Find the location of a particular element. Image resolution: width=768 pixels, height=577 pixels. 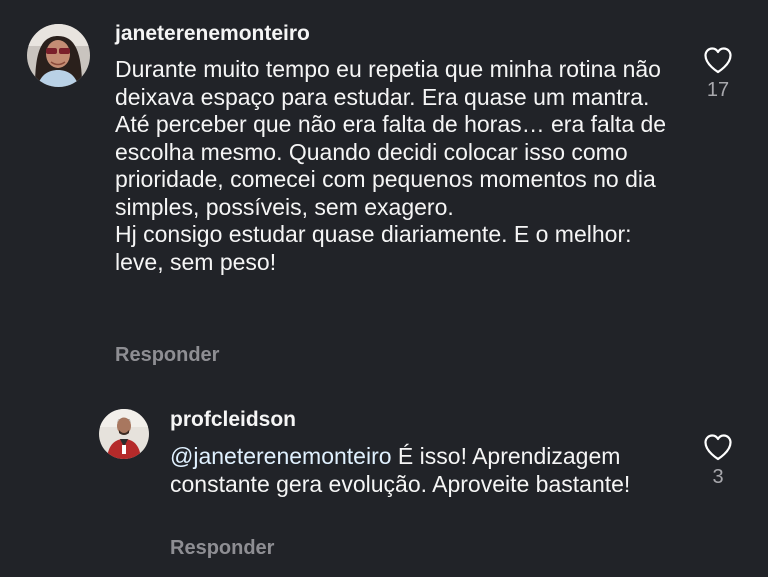

like-count: 17 is located at coordinates (718, 90).